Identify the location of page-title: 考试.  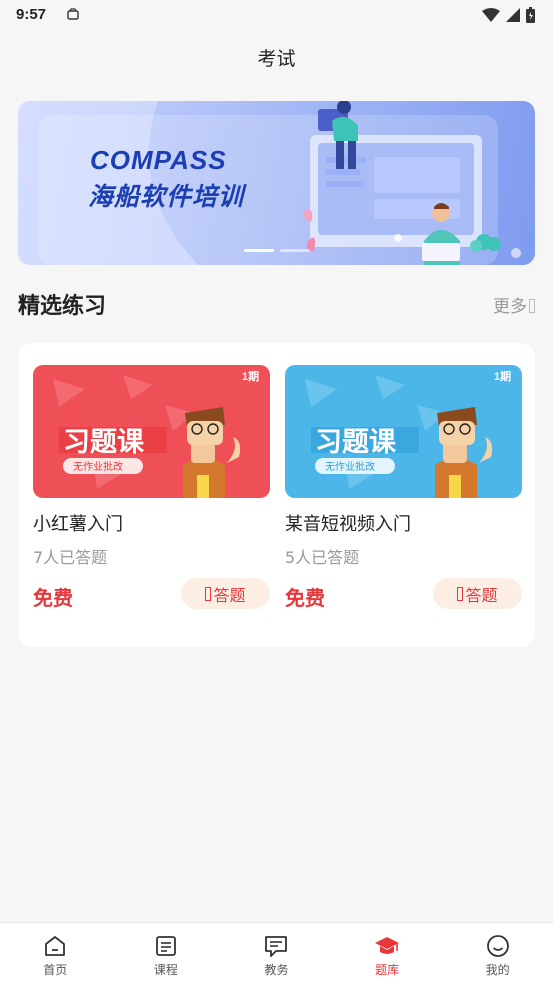
(276, 58).